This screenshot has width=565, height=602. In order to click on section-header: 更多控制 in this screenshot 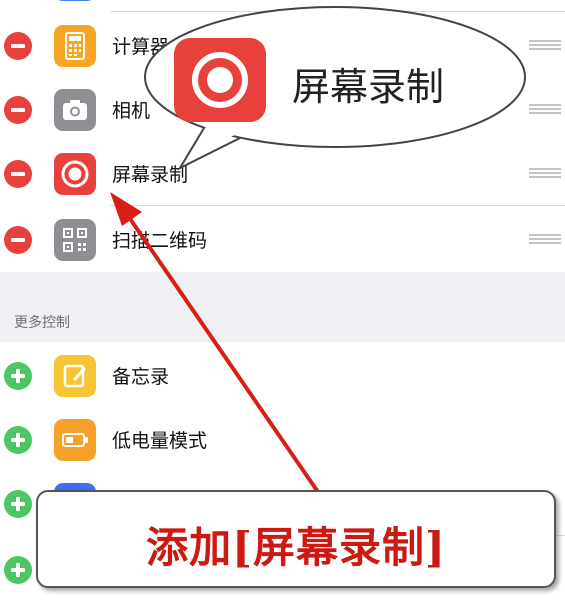, I will do `click(282, 307)`.